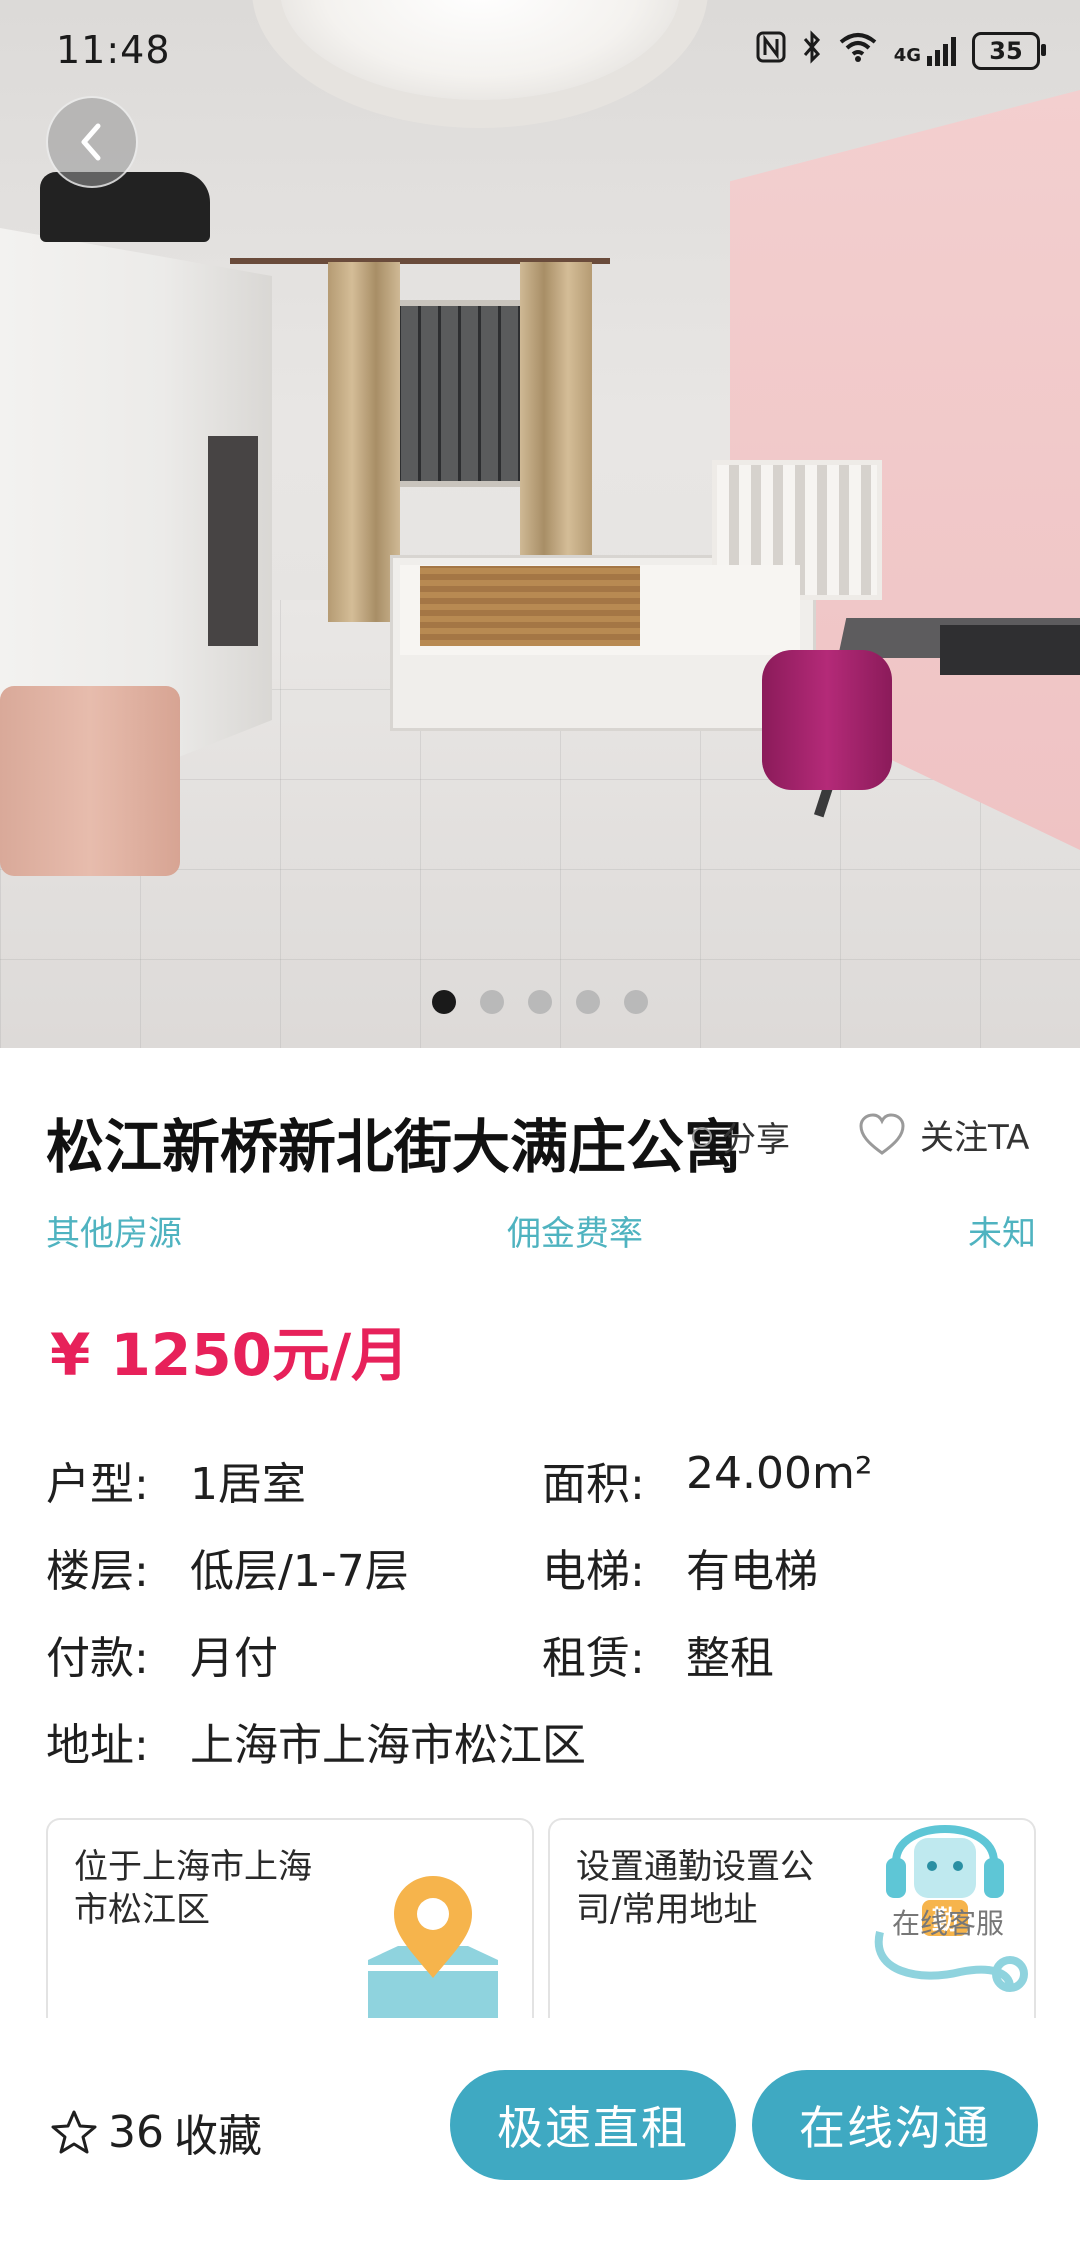 Image resolution: width=1080 pixels, height=2244 pixels. What do you see at coordinates (752, 1571) in the screenshot?
I see `spec-value: 有电梯` at bounding box center [752, 1571].